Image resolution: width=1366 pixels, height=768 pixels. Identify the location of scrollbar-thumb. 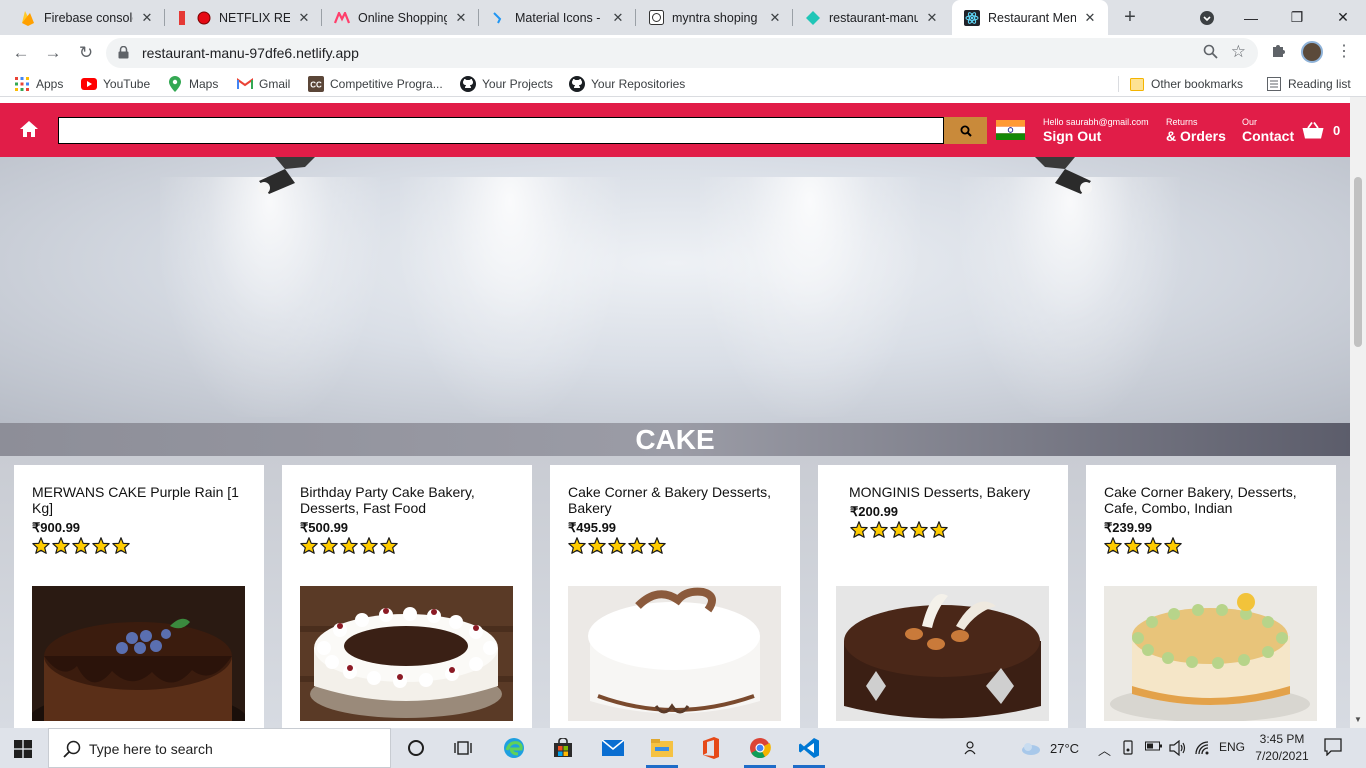
(1358, 262).